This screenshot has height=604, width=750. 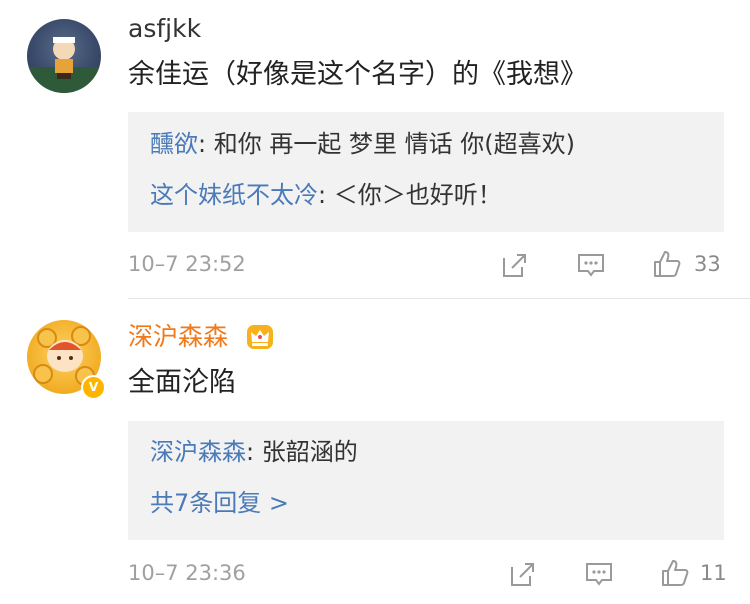 I want to click on like-count: 11, so click(x=713, y=573).